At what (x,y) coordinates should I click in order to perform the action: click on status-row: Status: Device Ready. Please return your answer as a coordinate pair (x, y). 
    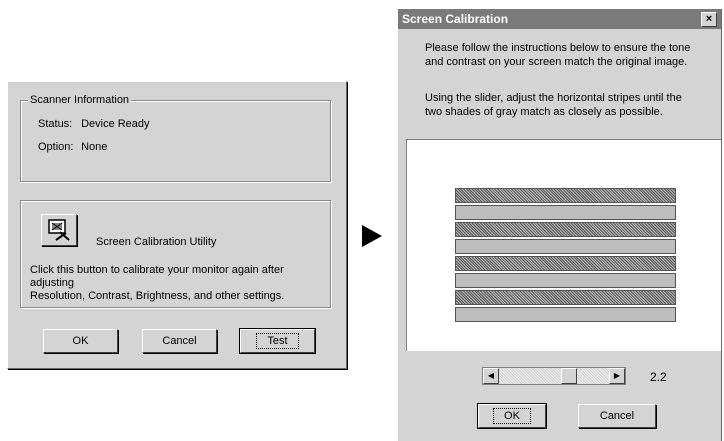
    Looking at the image, I should click on (94, 124).